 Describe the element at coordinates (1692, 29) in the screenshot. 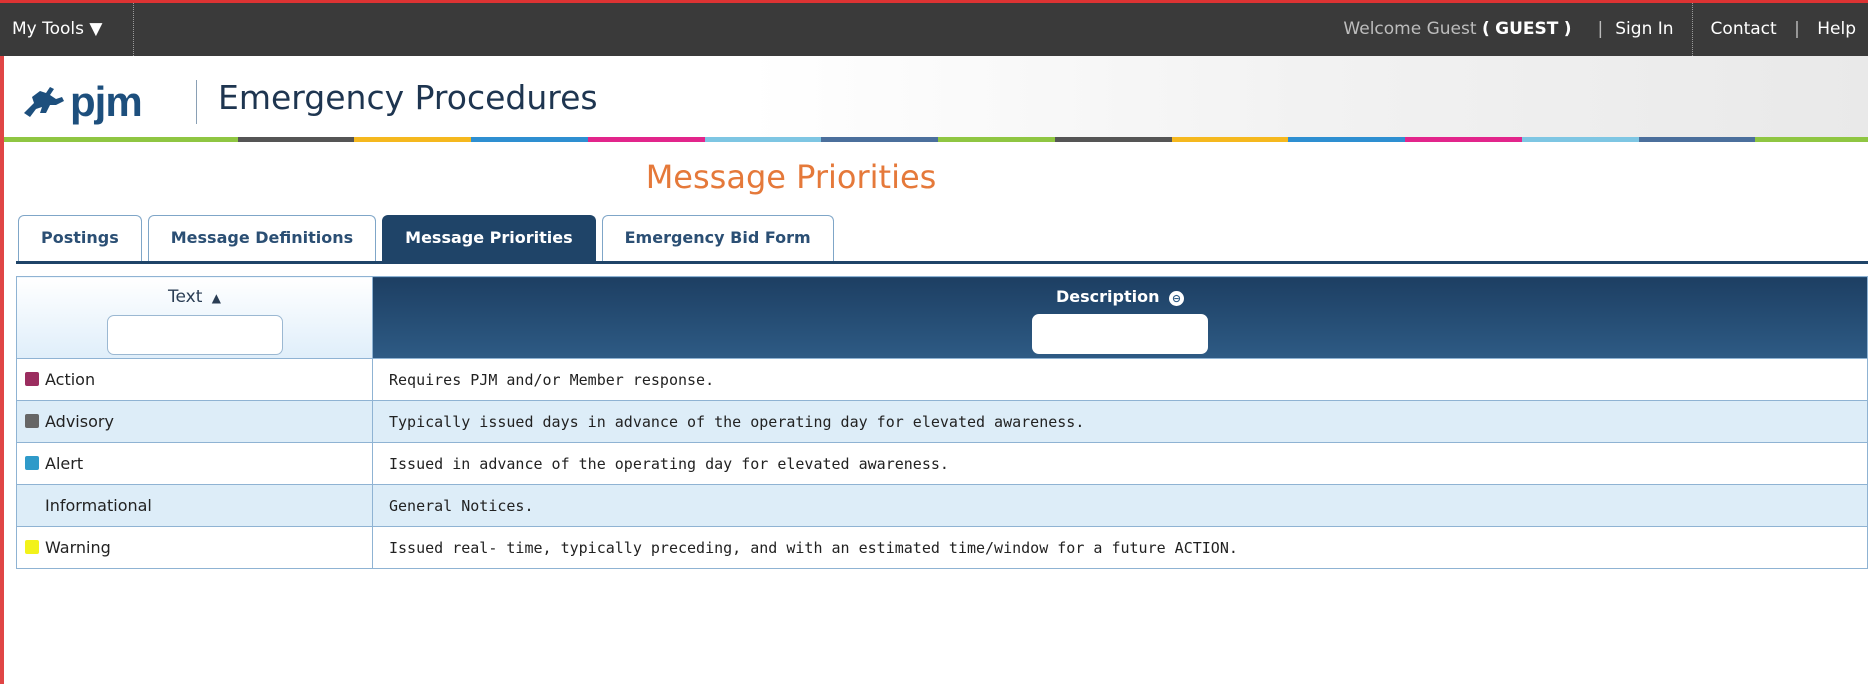

I see `divider` at that location.